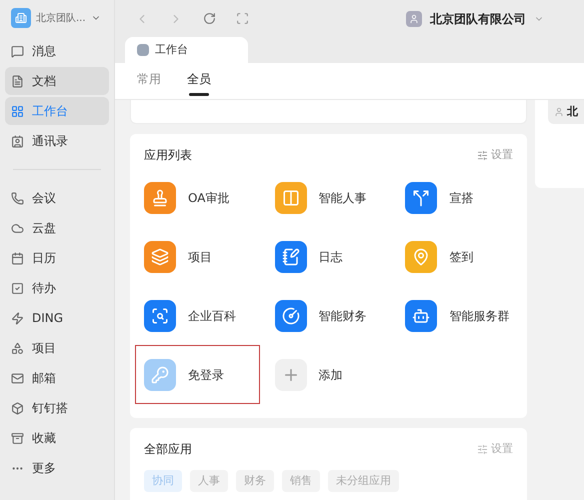  I want to click on sidebar-item: 收藏, so click(57, 438).